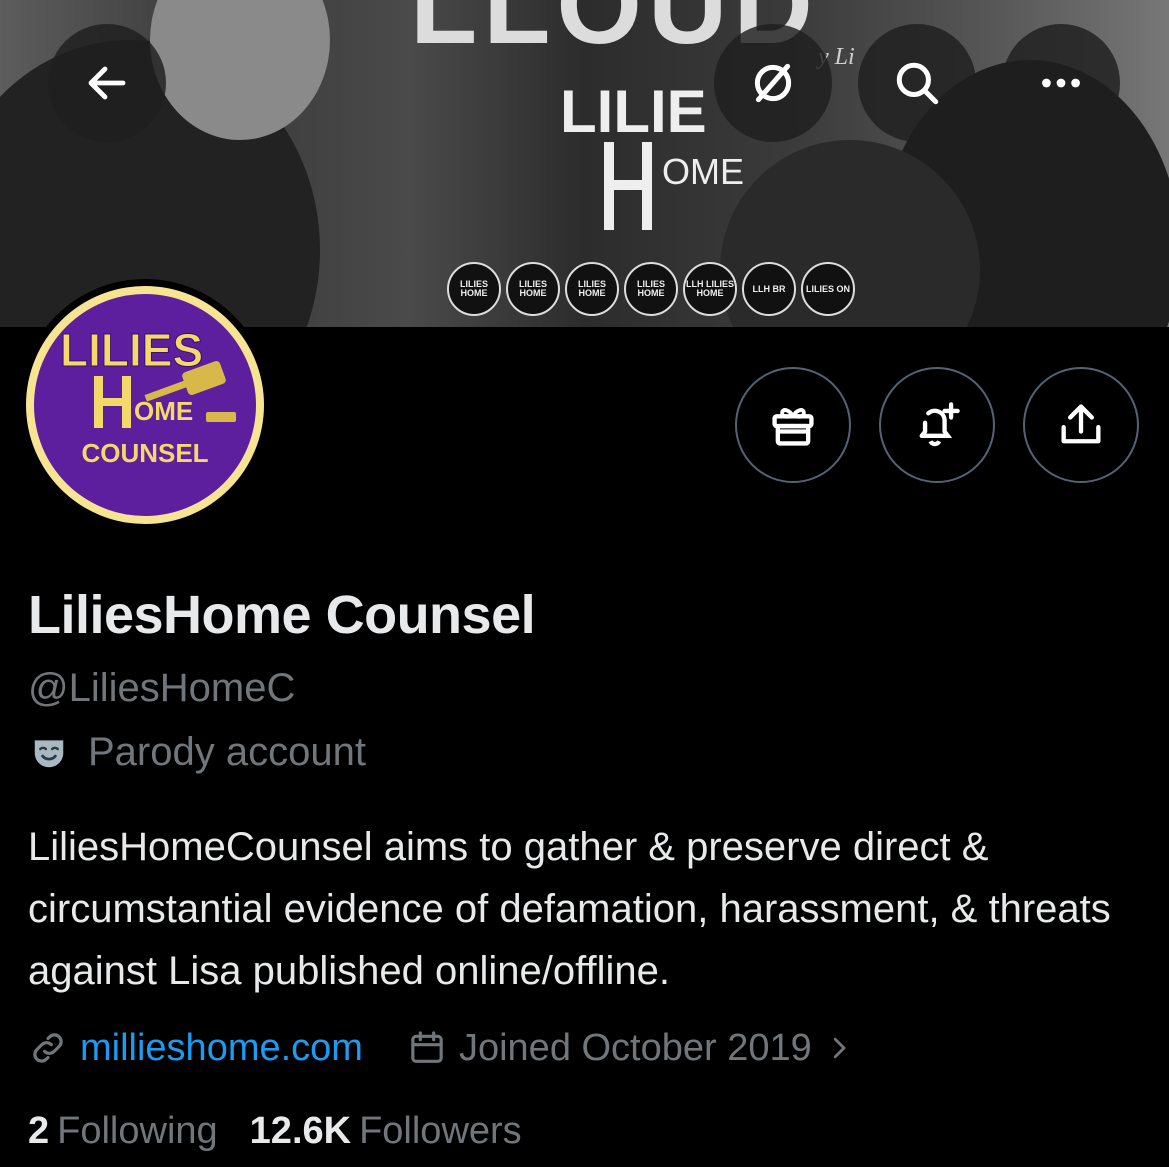 This screenshot has width=1169, height=1167. I want to click on avatar: LILIES OME COUNSEL, so click(145, 405).